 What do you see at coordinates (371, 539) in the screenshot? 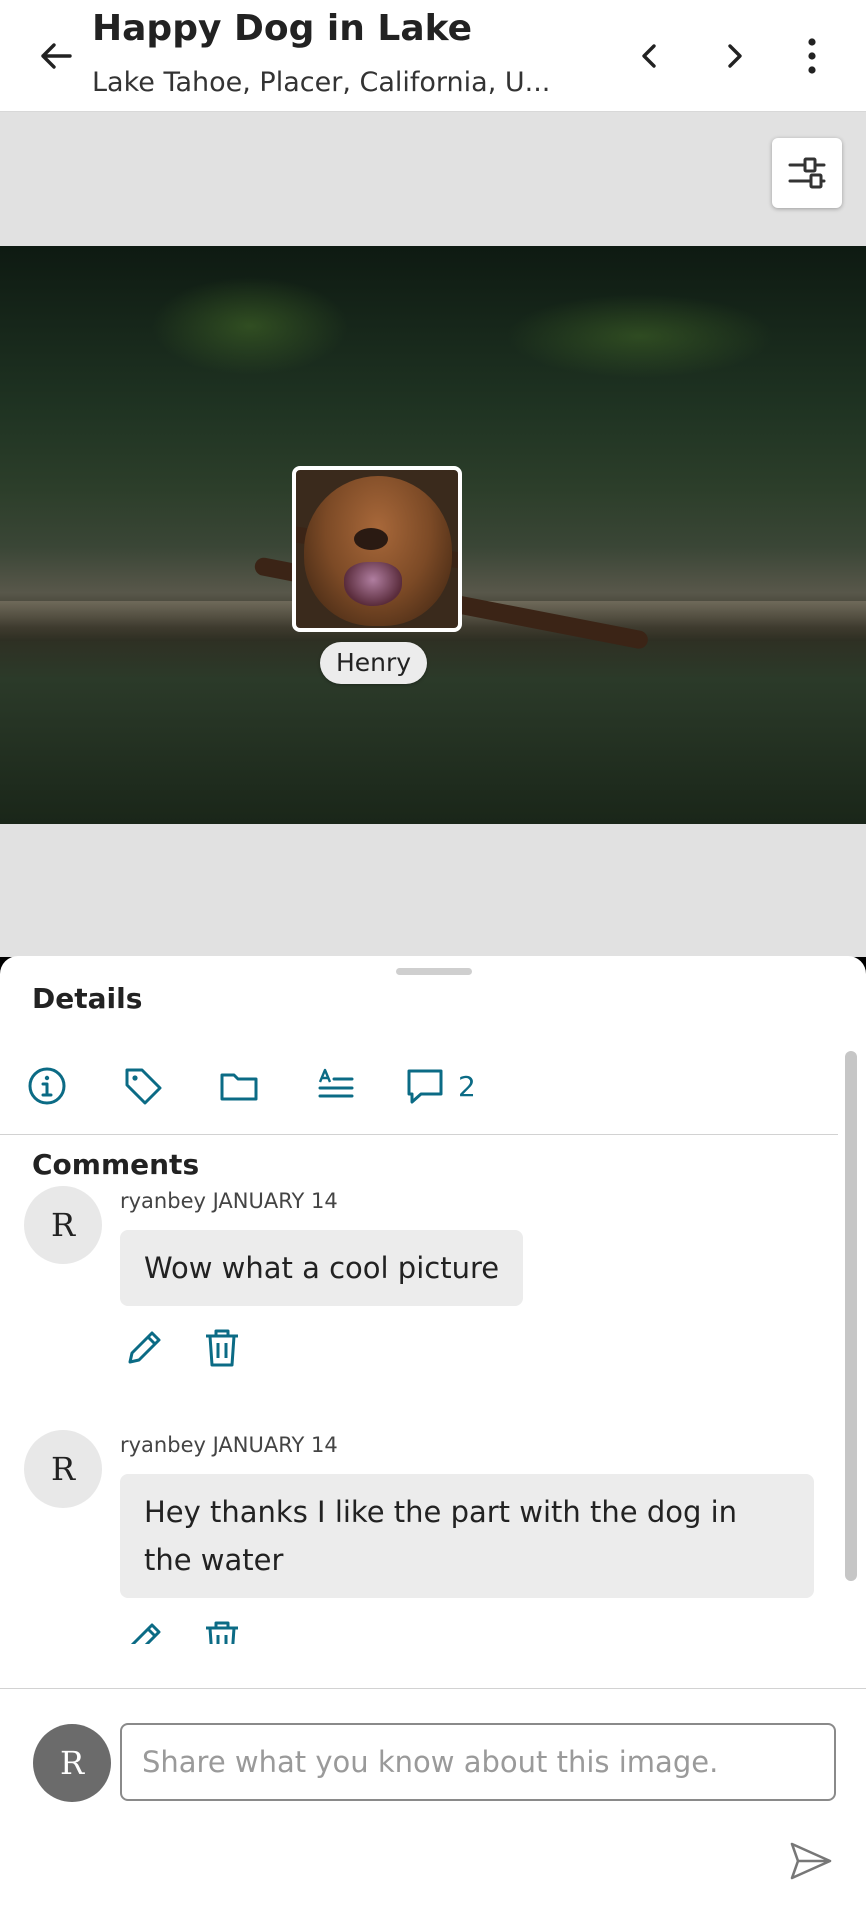
I see `dog-nose` at bounding box center [371, 539].